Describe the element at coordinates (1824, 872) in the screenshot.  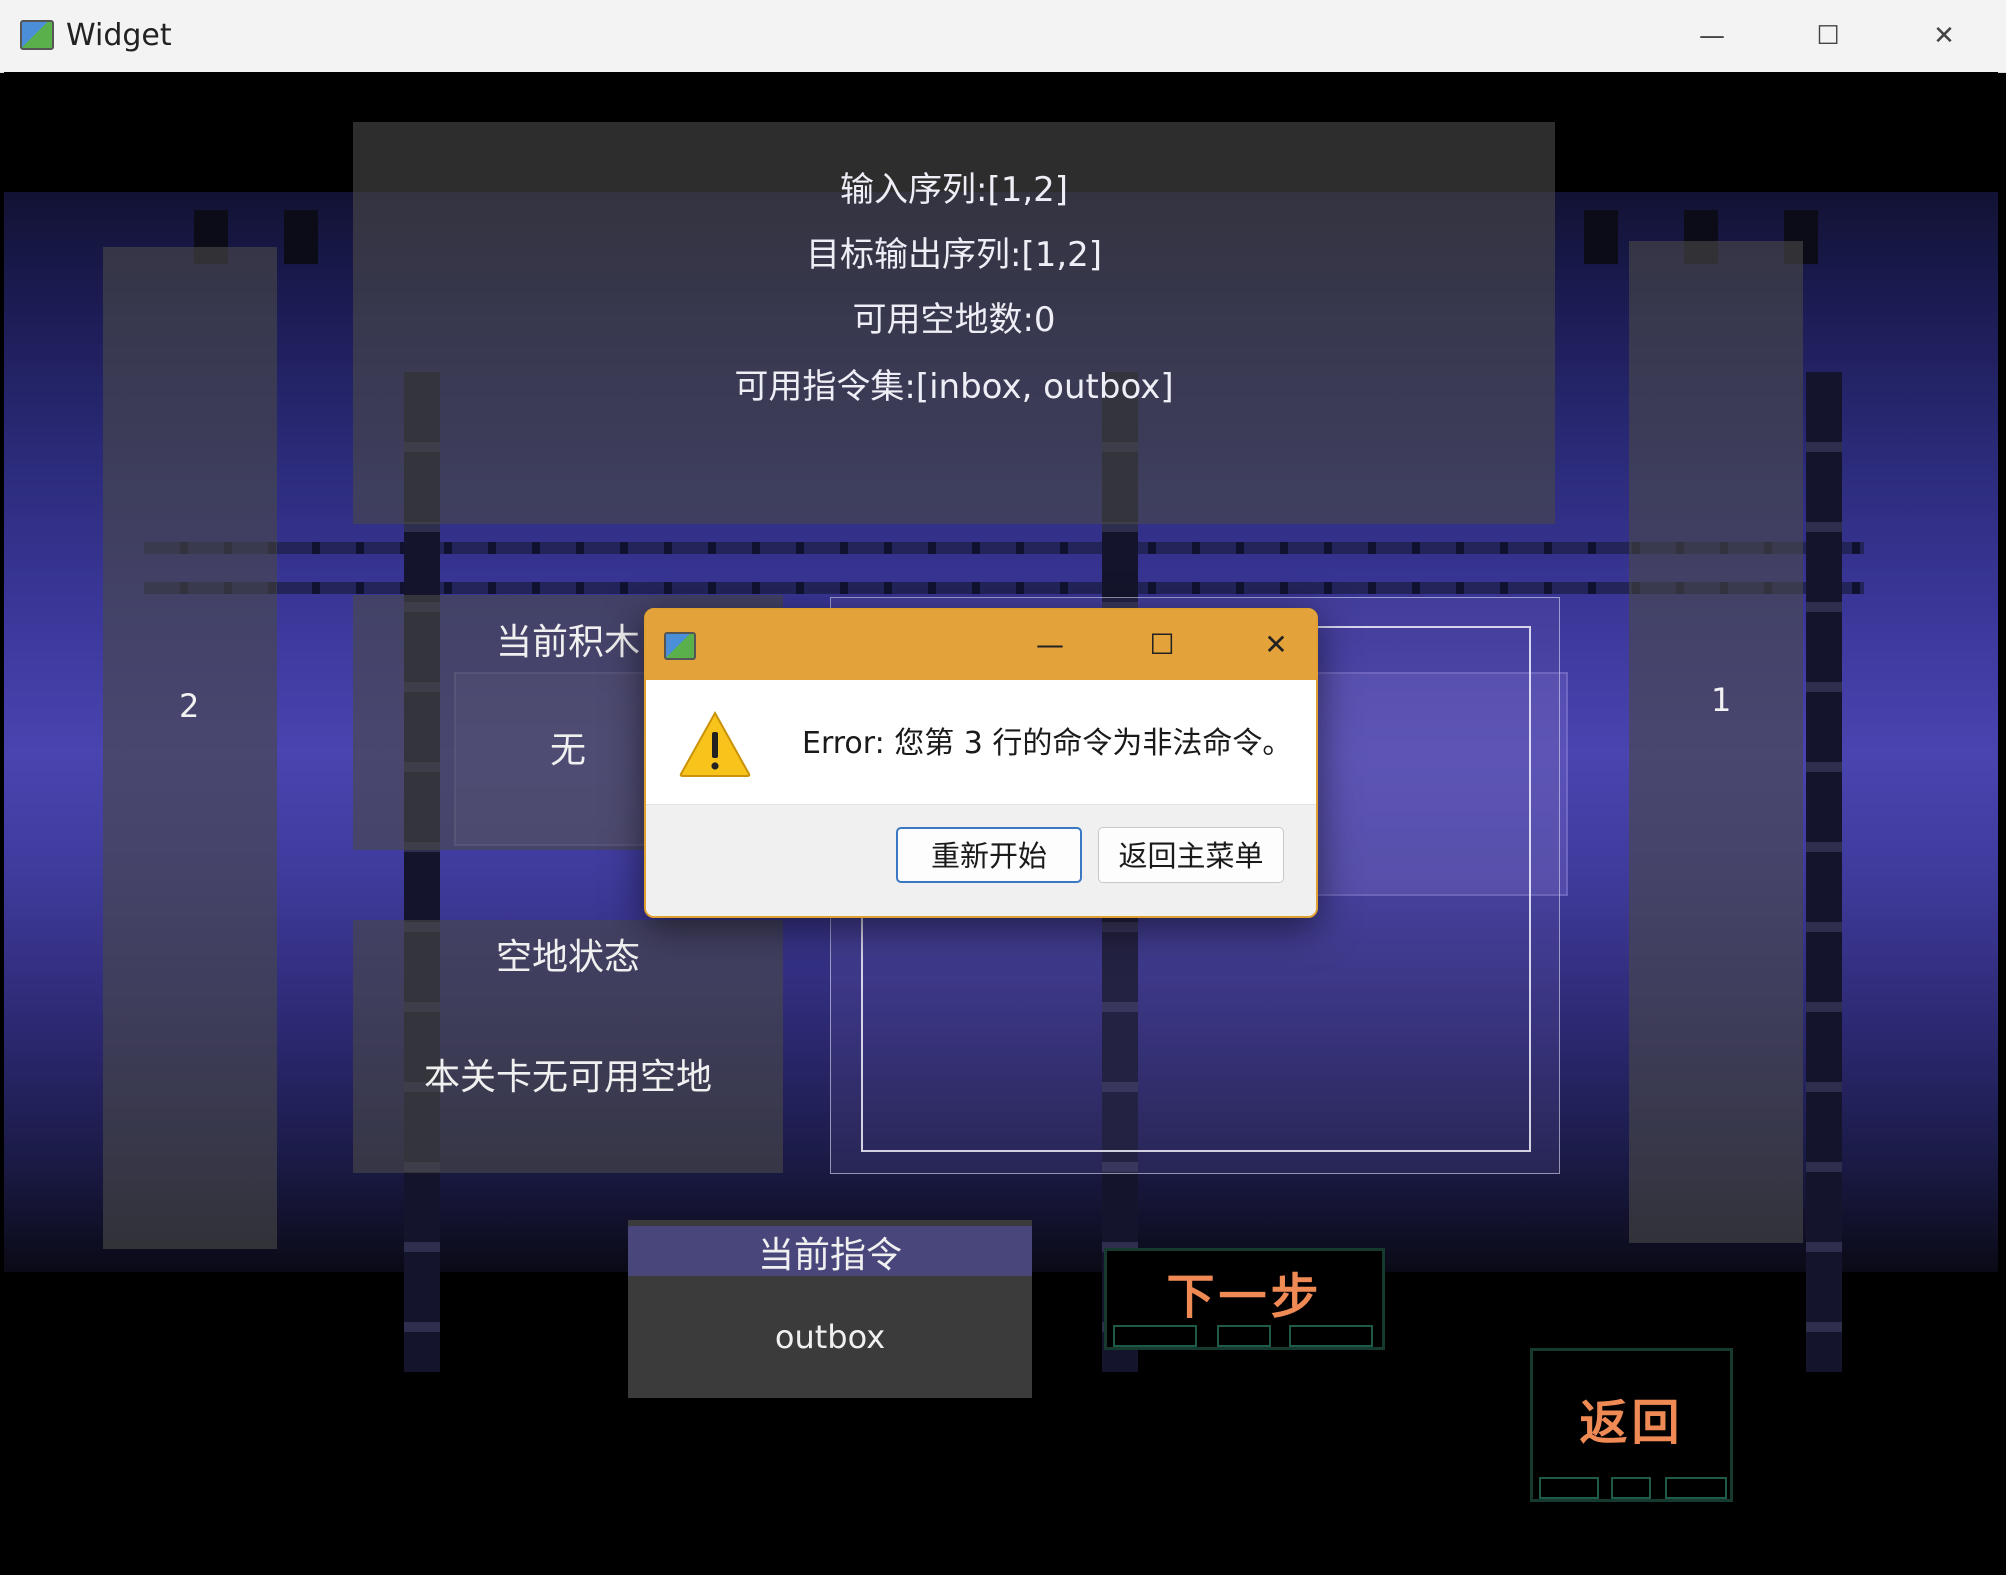
I see `background-pillar` at that location.